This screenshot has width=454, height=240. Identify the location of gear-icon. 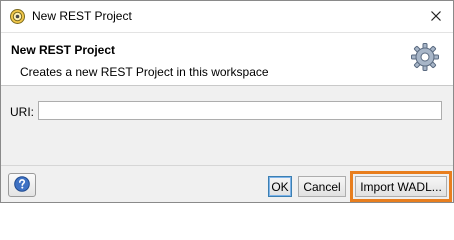
(425, 57).